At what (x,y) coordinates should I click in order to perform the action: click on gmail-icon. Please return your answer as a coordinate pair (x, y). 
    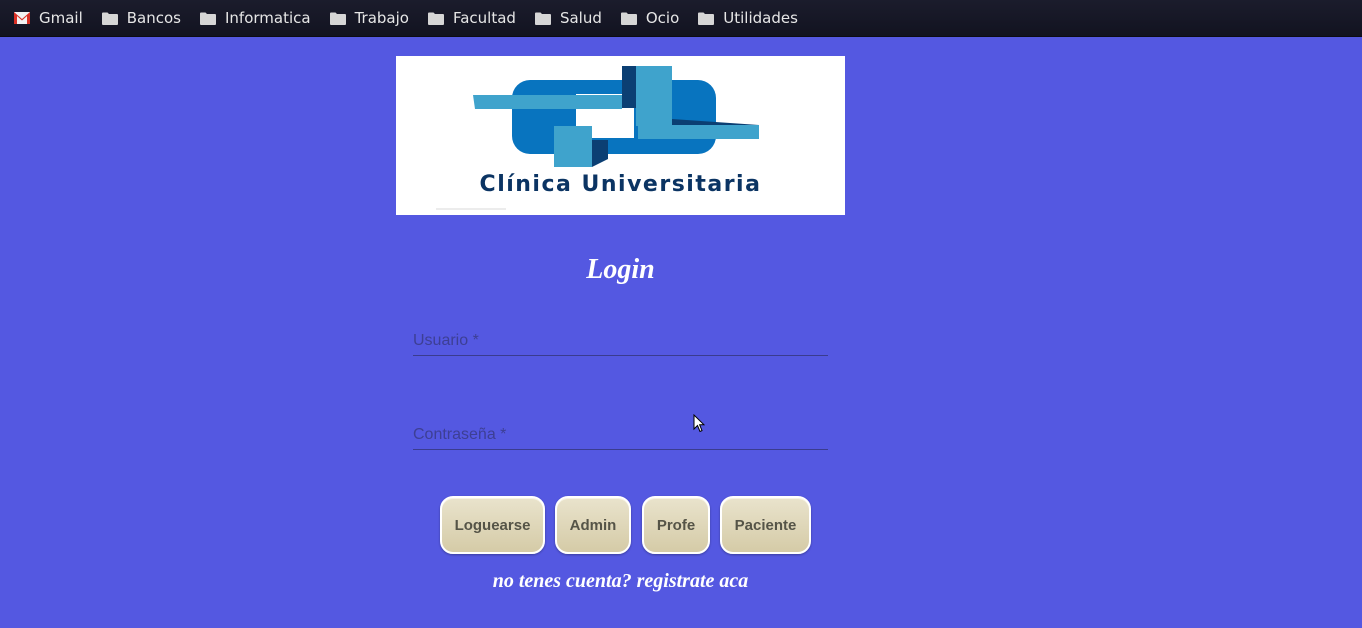
    Looking at the image, I should click on (22, 18).